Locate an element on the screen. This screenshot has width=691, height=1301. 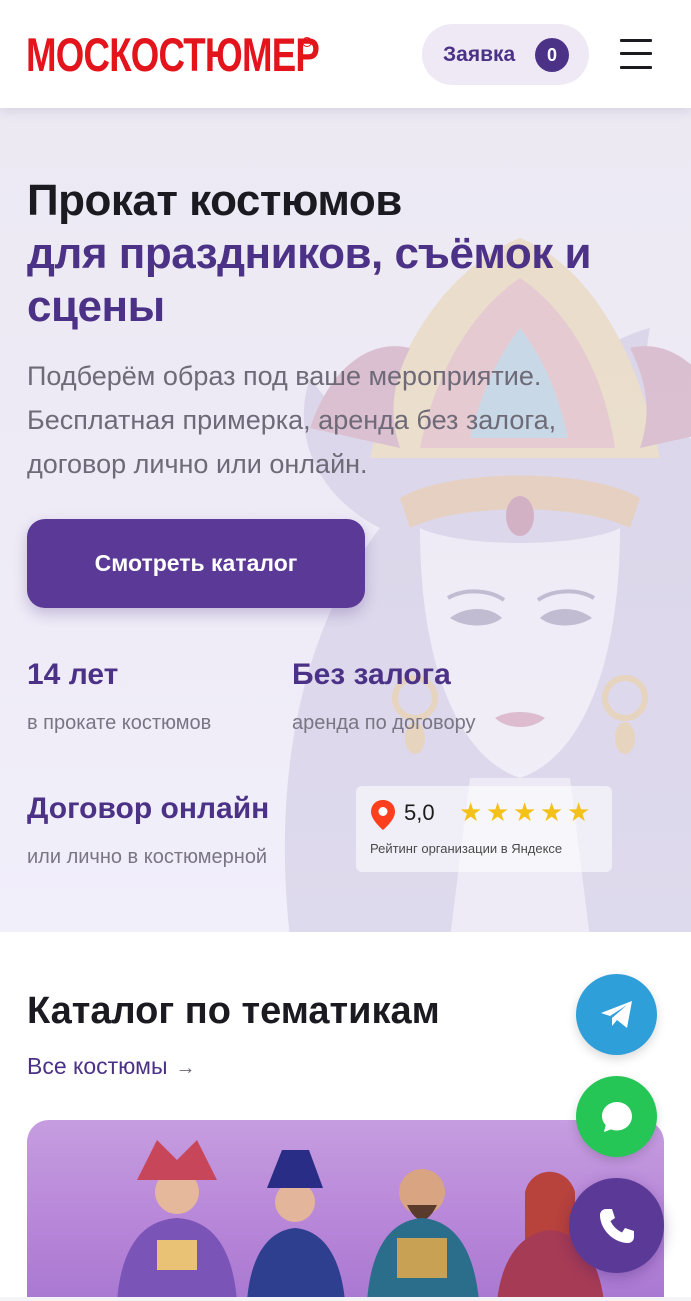
hamburger-icon is located at coordinates (636, 54).